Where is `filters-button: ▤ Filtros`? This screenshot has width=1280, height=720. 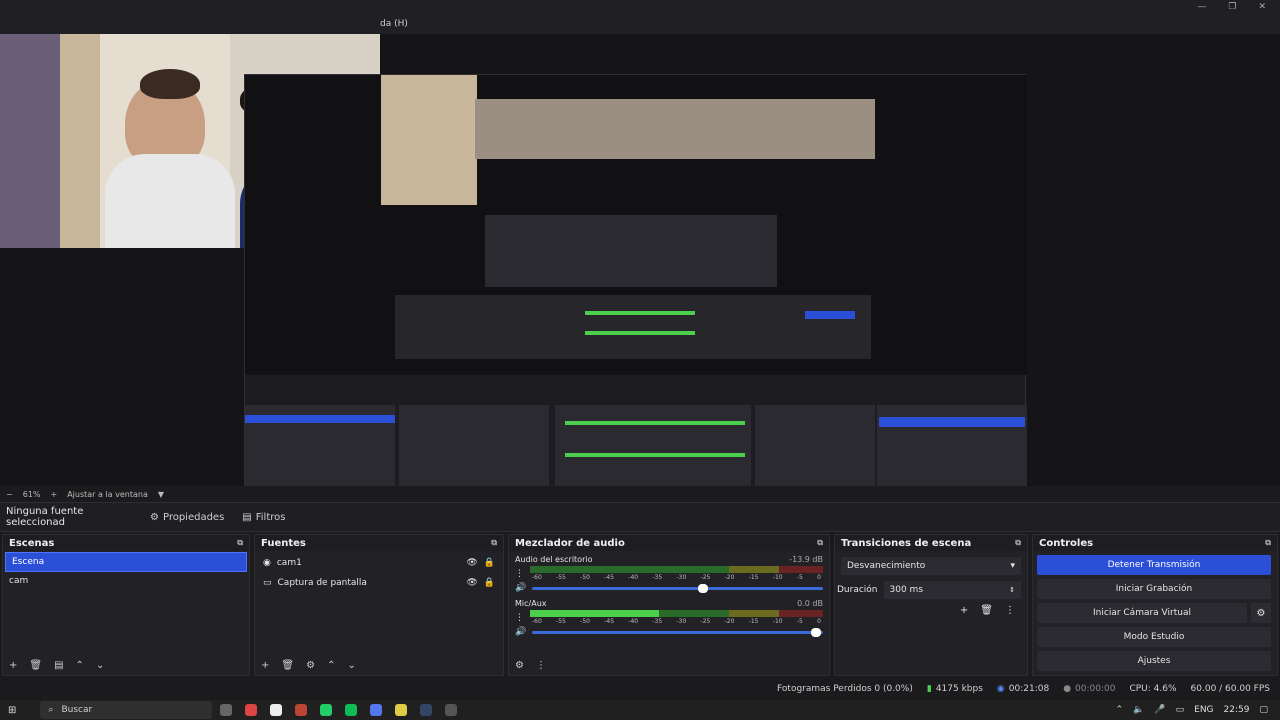
filters-button: ▤ Filtros is located at coordinates (263, 517).